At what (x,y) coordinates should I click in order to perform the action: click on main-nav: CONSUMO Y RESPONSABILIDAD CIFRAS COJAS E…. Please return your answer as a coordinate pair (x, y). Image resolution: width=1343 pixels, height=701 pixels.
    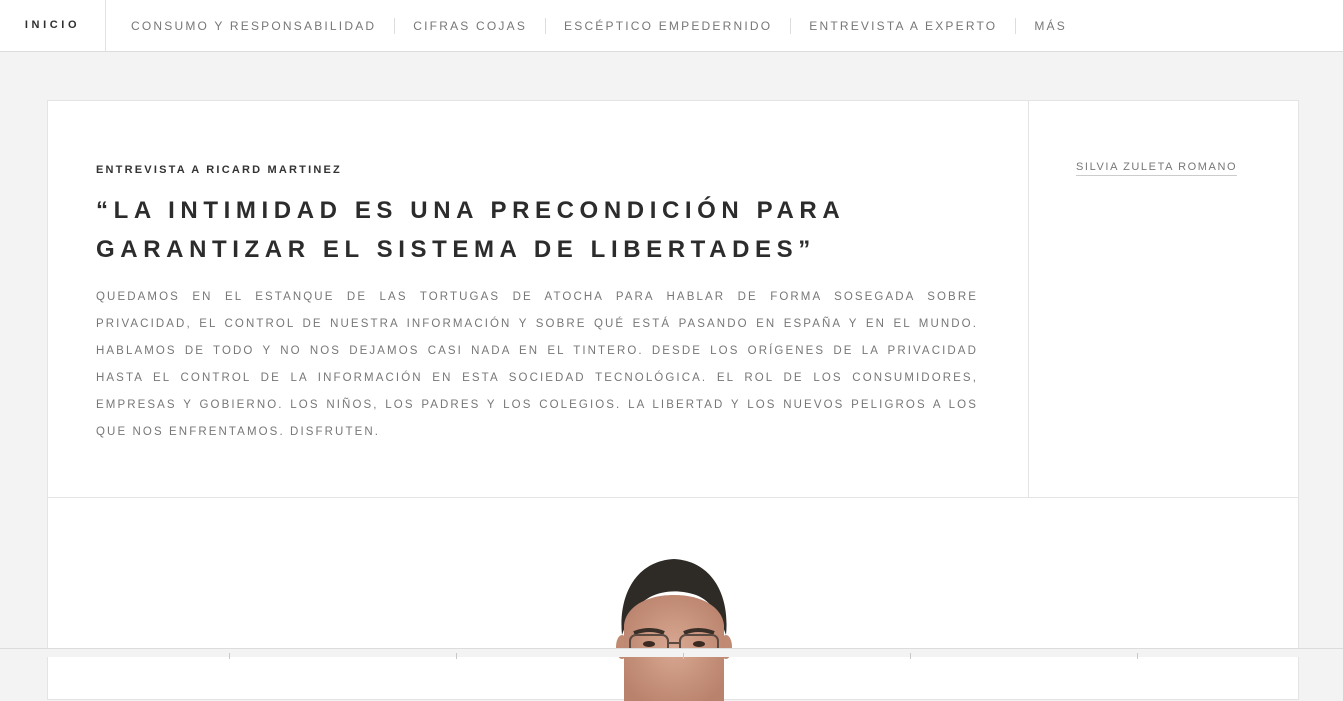
    Looking at the image, I should click on (599, 25).